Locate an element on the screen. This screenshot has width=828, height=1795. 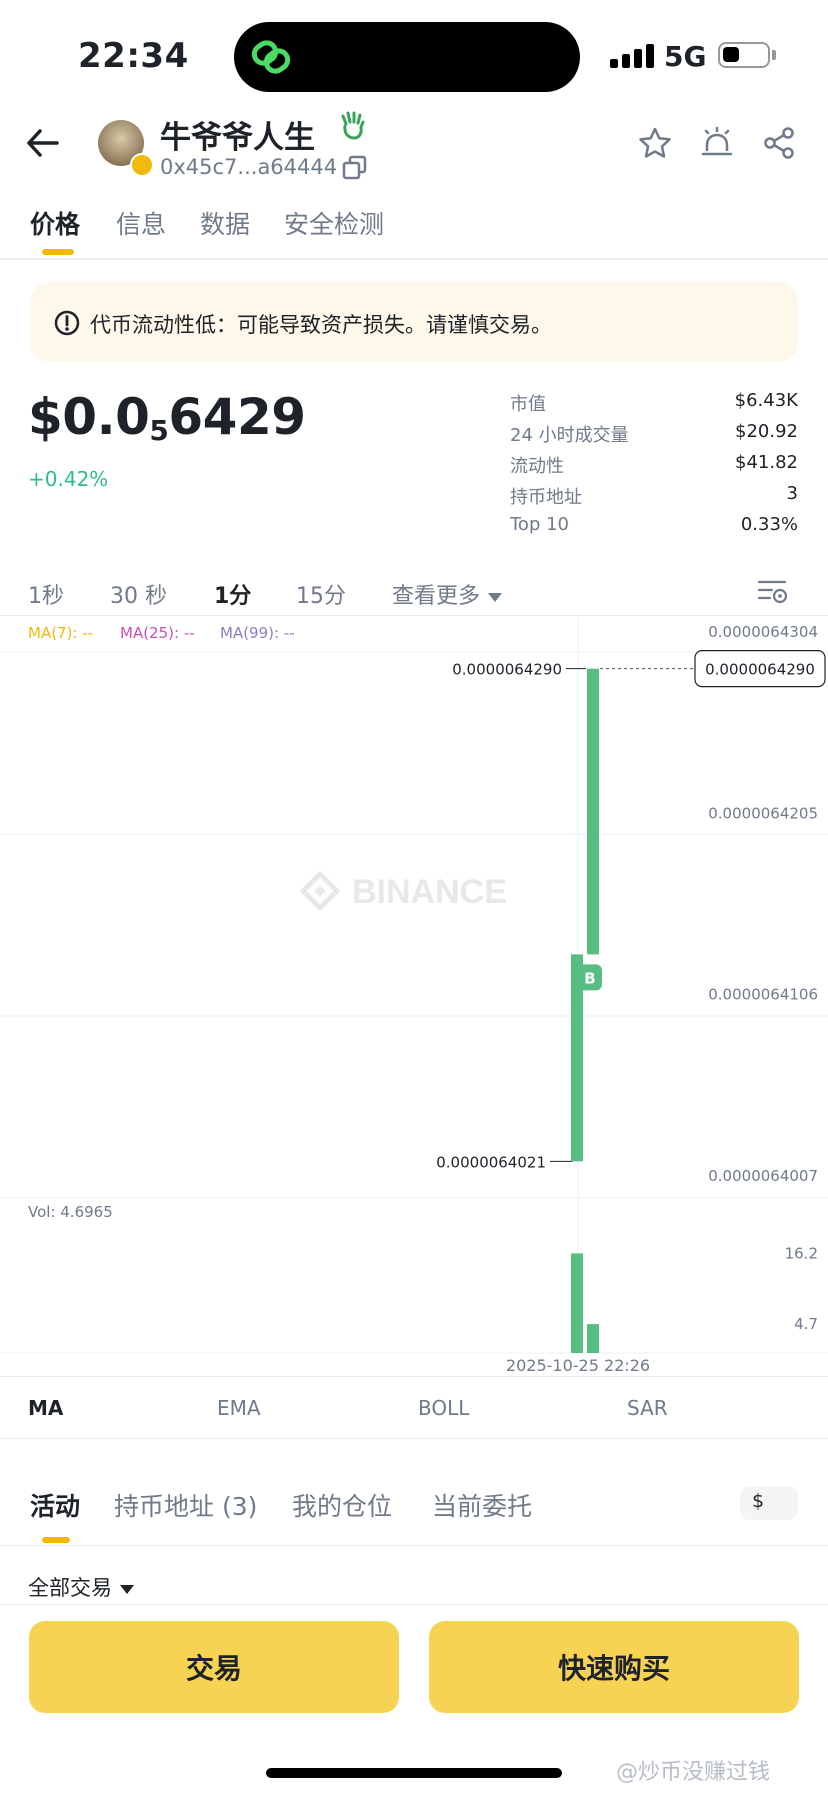
stat-market-cap-label: 市值 is located at coordinates (528, 404).